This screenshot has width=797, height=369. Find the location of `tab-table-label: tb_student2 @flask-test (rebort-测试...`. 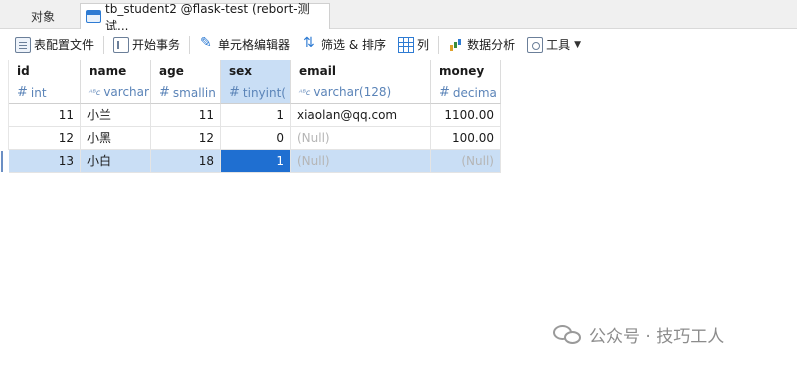

tab-table-label: tb_student2 @flask-test (rebort-测试... is located at coordinates (207, 17).